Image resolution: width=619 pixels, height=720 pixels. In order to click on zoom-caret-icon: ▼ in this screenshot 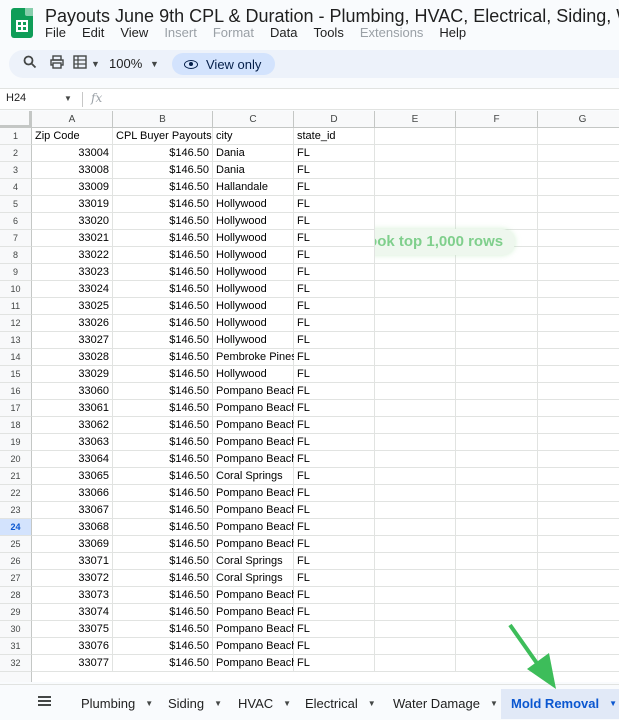, I will do `click(154, 64)`.